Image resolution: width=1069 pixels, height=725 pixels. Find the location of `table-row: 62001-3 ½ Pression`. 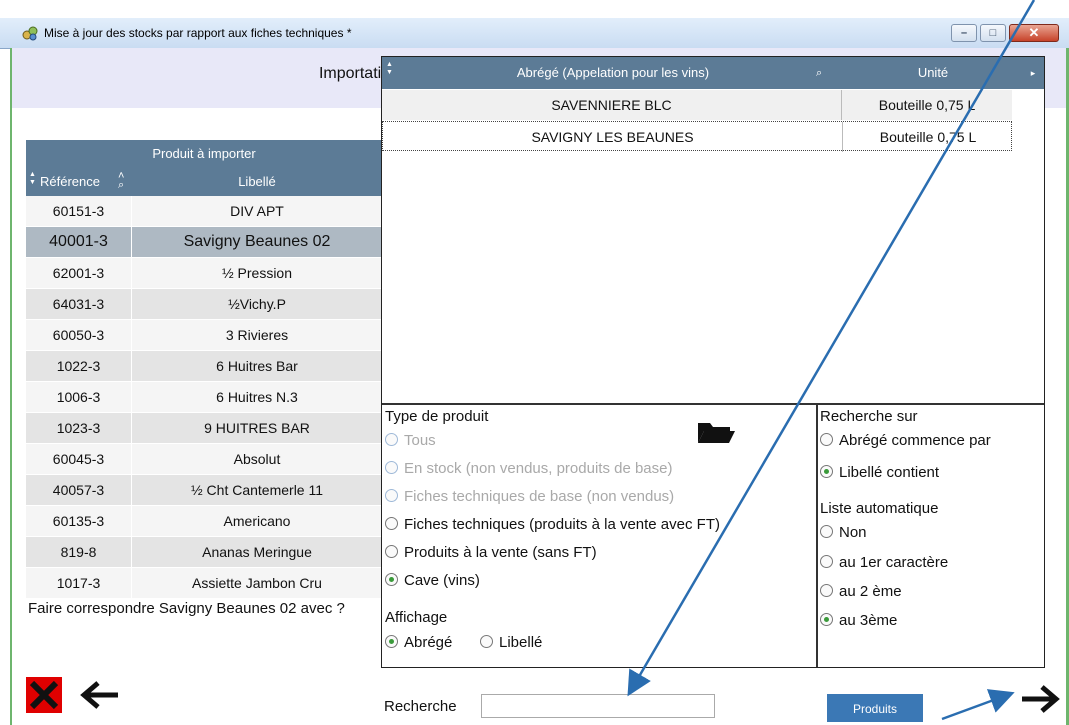

table-row: 62001-3 ½ Pression is located at coordinates (204, 273).